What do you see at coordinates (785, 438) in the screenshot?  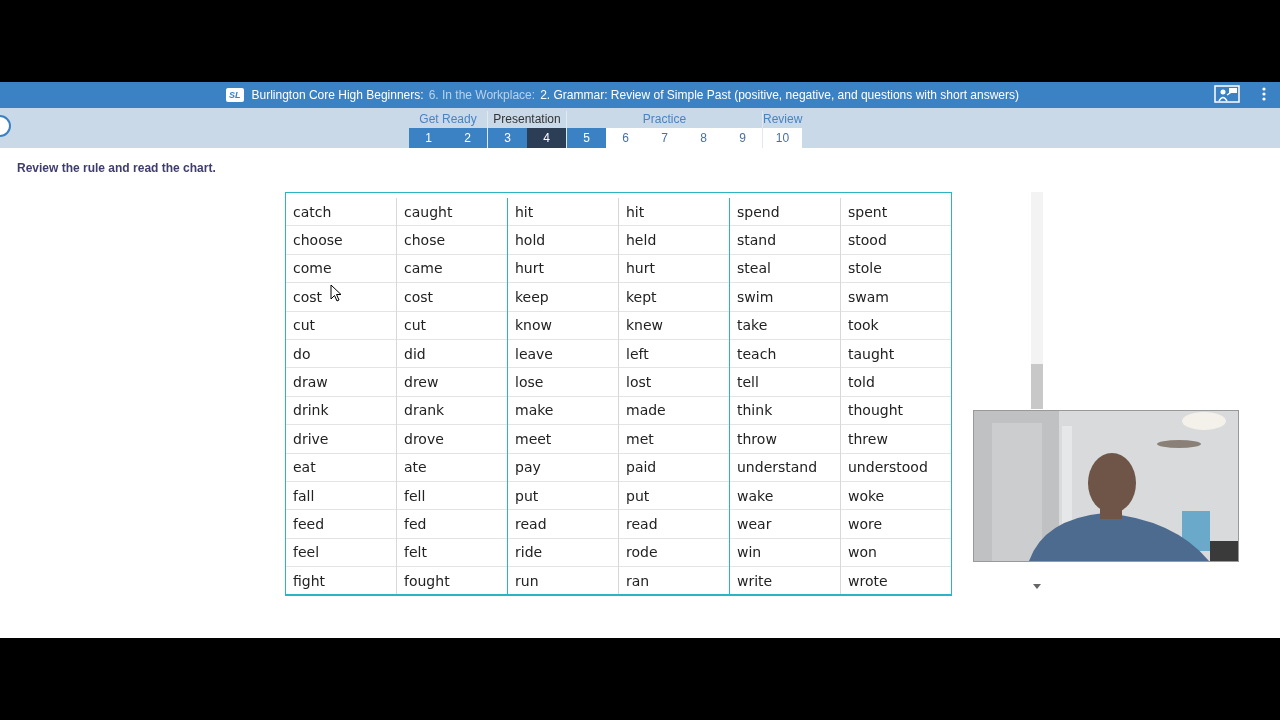 I see `table-cell: throw` at bounding box center [785, 438].